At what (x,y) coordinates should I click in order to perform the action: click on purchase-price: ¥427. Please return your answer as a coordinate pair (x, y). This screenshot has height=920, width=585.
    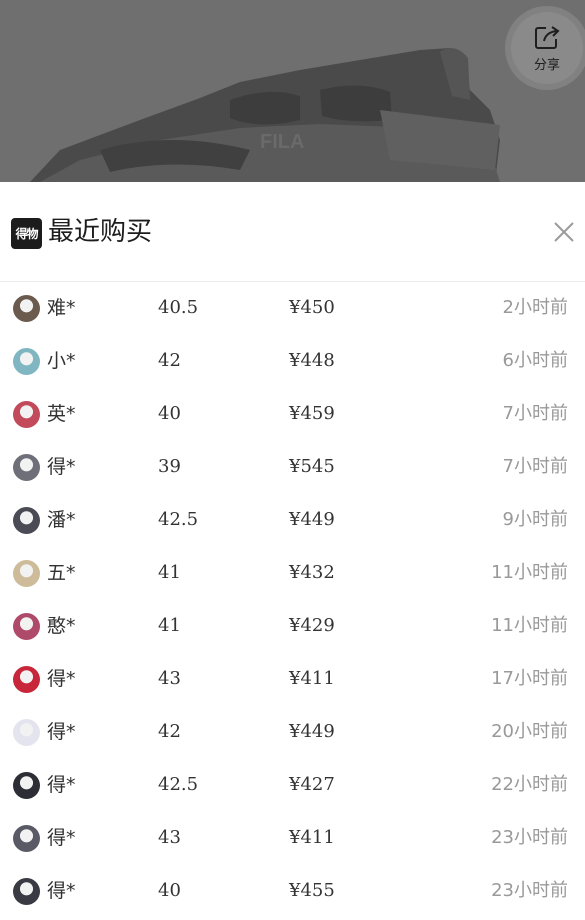
    Looking at the image, I should click on (312, 784).